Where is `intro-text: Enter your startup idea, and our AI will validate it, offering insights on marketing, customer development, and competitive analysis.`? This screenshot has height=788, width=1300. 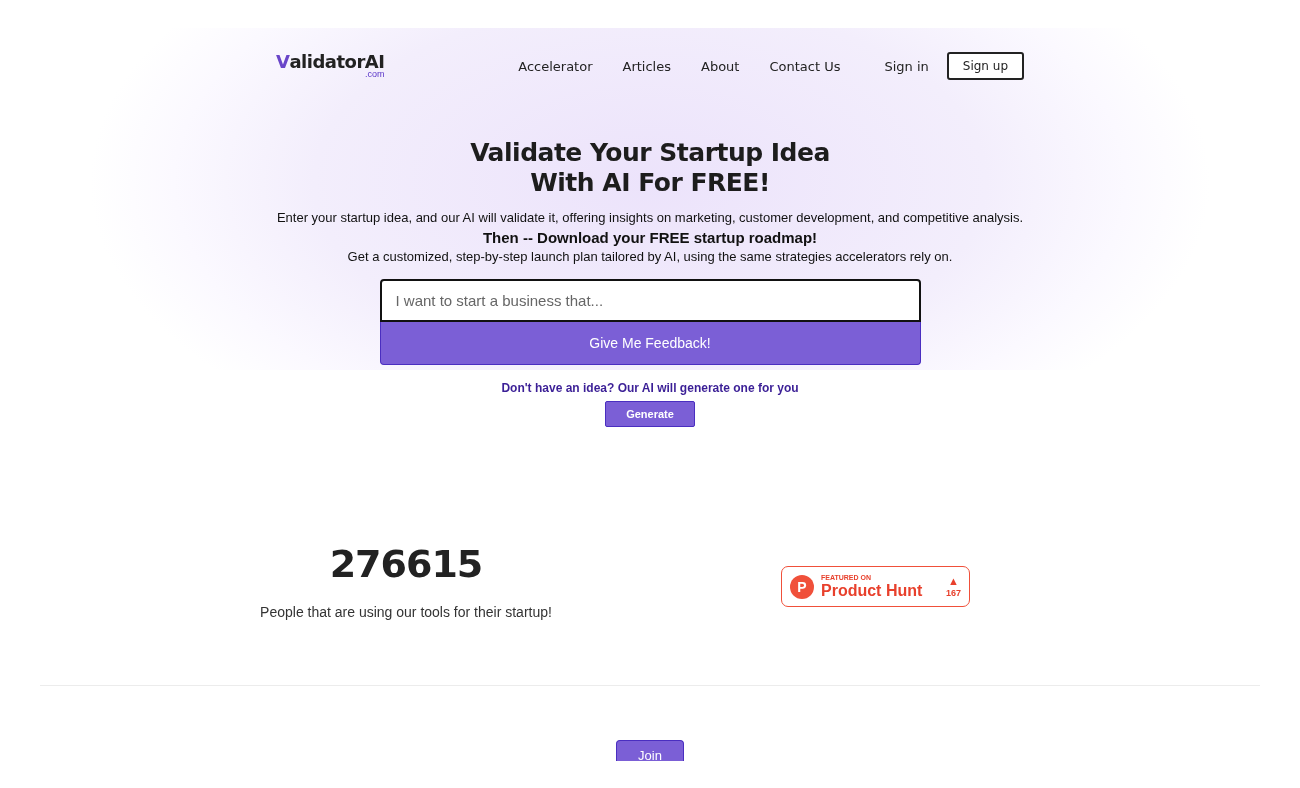
intro-text: Enter your startup idea, and our AI will validate it, offering insights on marketing, customer development, and competitive analysis. is located at coordinates (650, 217).